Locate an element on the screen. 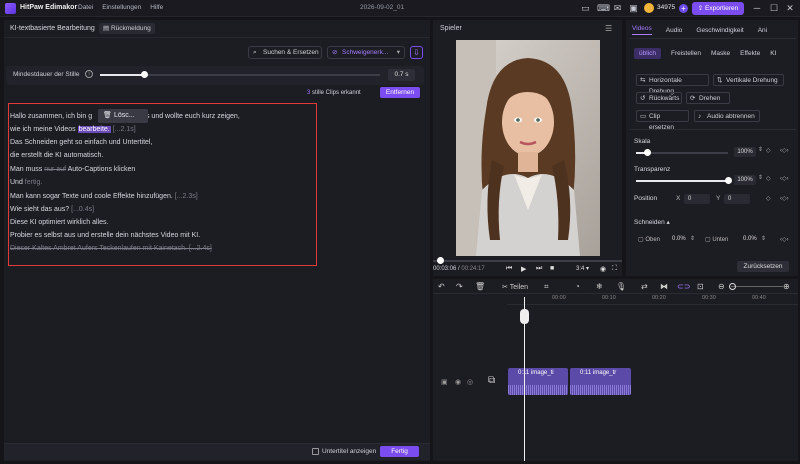 This screenshot has width=800, height=464. stop-icon: ■ is located at coordinates (552, 268).